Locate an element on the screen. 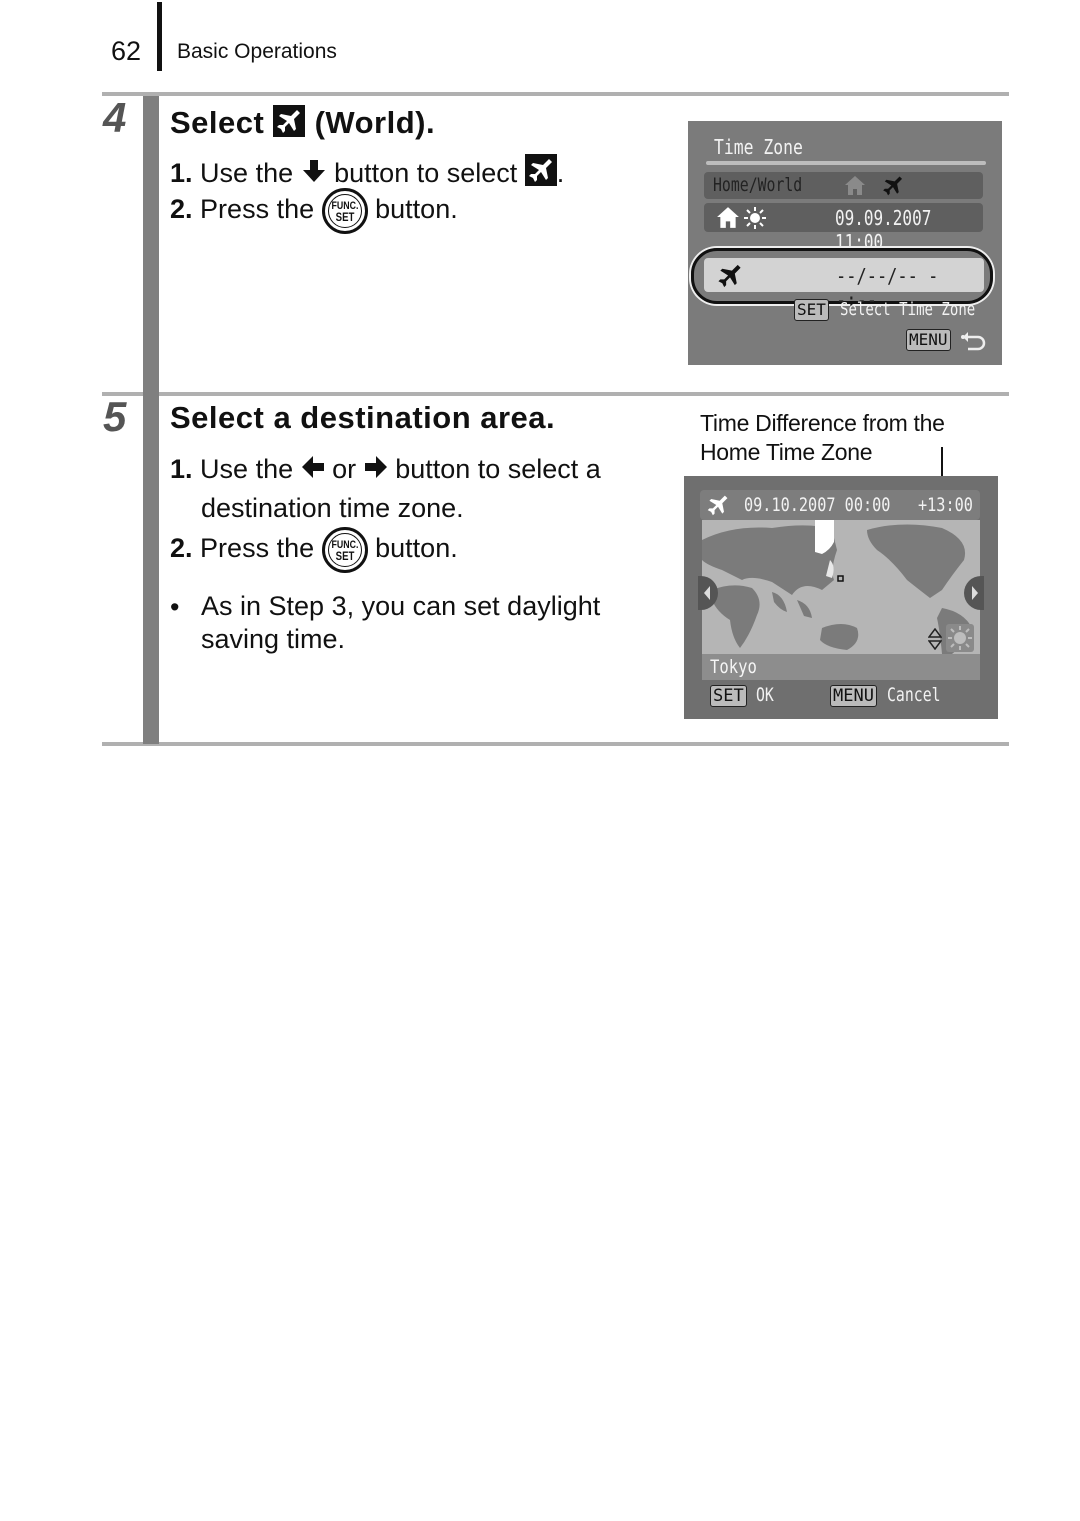  time-difference: +13:00 is located at coordinates (945, 505).